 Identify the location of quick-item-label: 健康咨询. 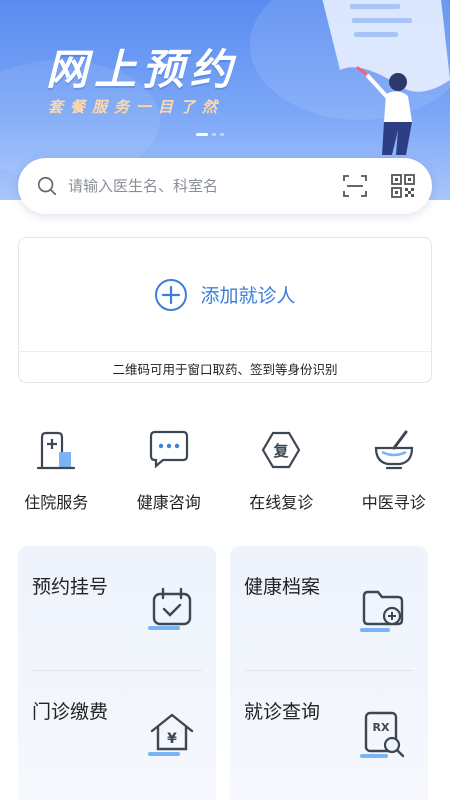
(168, 502).